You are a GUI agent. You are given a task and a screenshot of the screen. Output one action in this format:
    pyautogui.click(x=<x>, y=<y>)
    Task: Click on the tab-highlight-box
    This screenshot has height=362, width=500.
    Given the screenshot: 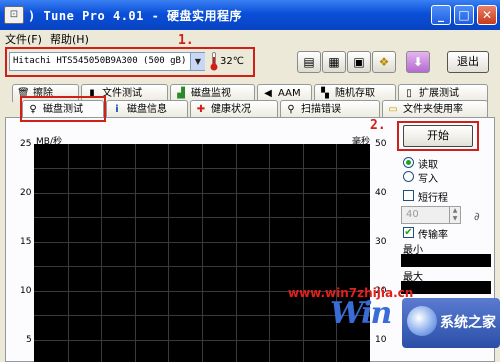 What is the action you would take?
    pyautogui.click(x=63, y=109)
    